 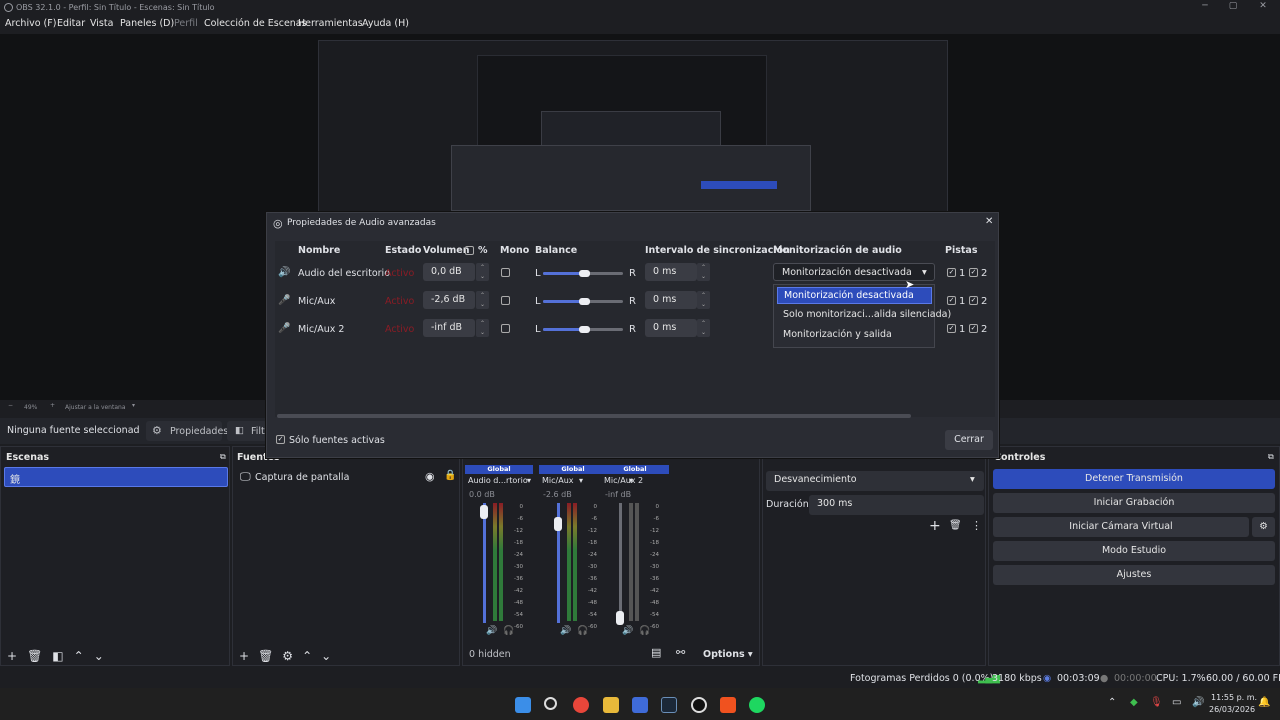 What do you see at coordinates (1112, 702) in the screenshot?
I see `tray-chevron-icon: ⌃` at bounding box center [1112, 702].